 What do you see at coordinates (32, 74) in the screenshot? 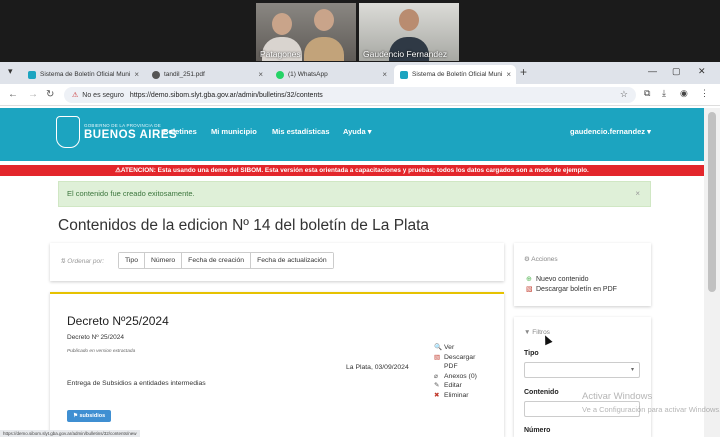
I see `site-favicon-icon` at bounding box center [32, 74].